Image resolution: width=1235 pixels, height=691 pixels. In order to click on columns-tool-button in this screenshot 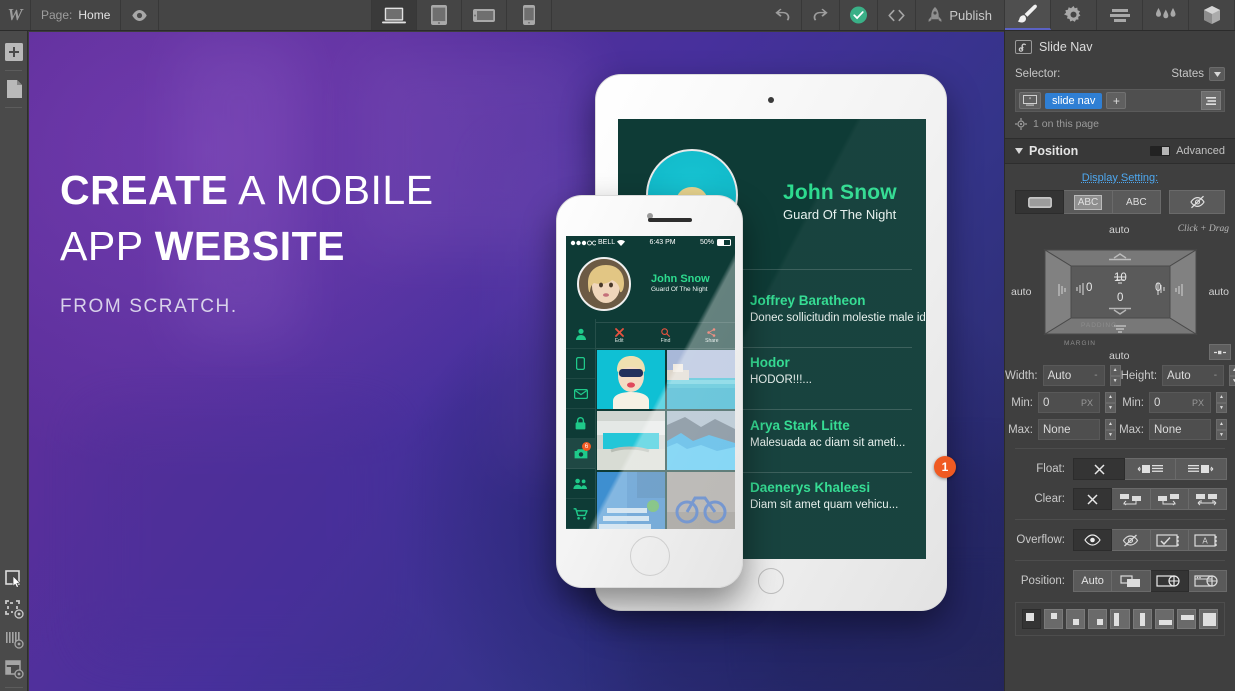, I will do `click(14, 639)`.